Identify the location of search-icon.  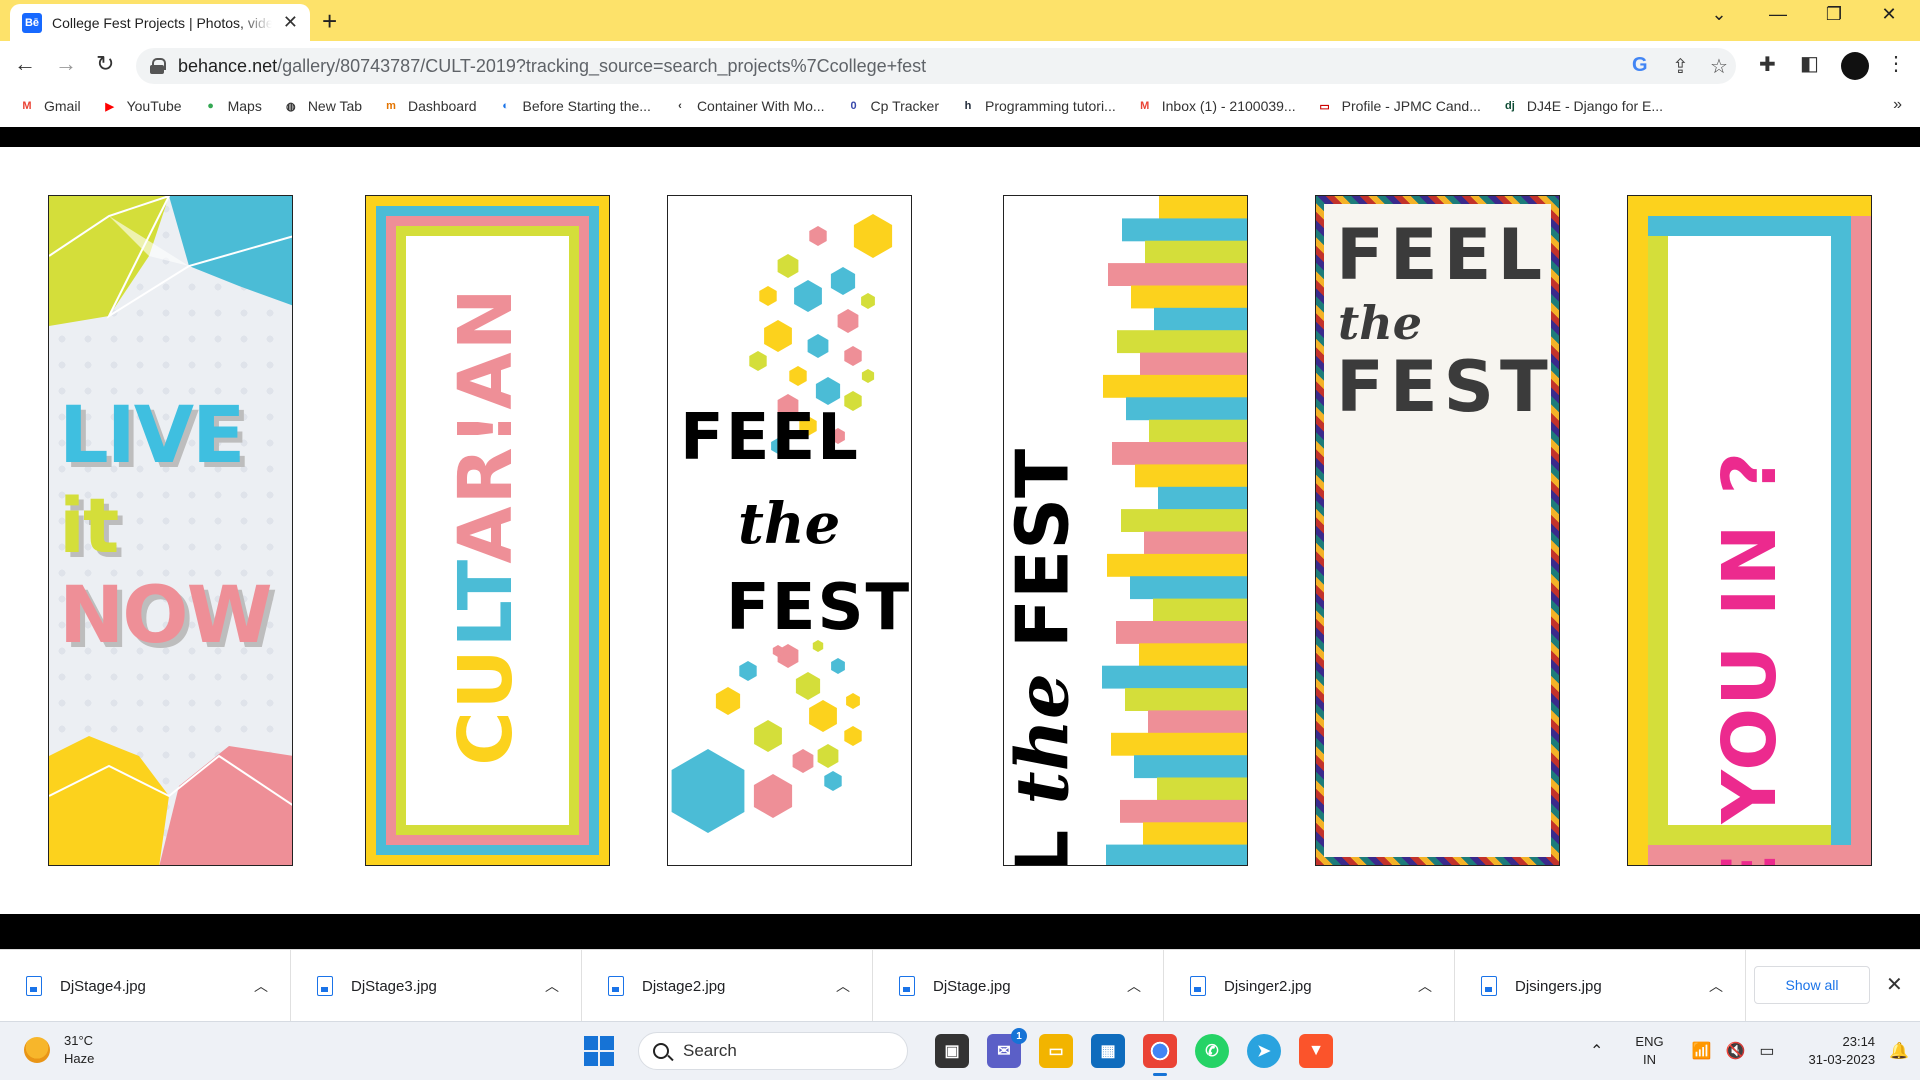
(661, 1051).